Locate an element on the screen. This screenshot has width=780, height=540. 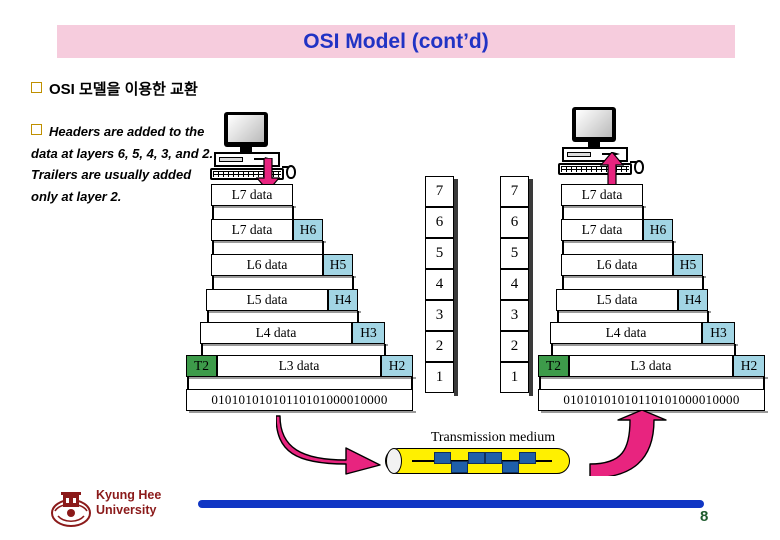
university-name: Kyung Hee University is located at coordinates (128, 503).